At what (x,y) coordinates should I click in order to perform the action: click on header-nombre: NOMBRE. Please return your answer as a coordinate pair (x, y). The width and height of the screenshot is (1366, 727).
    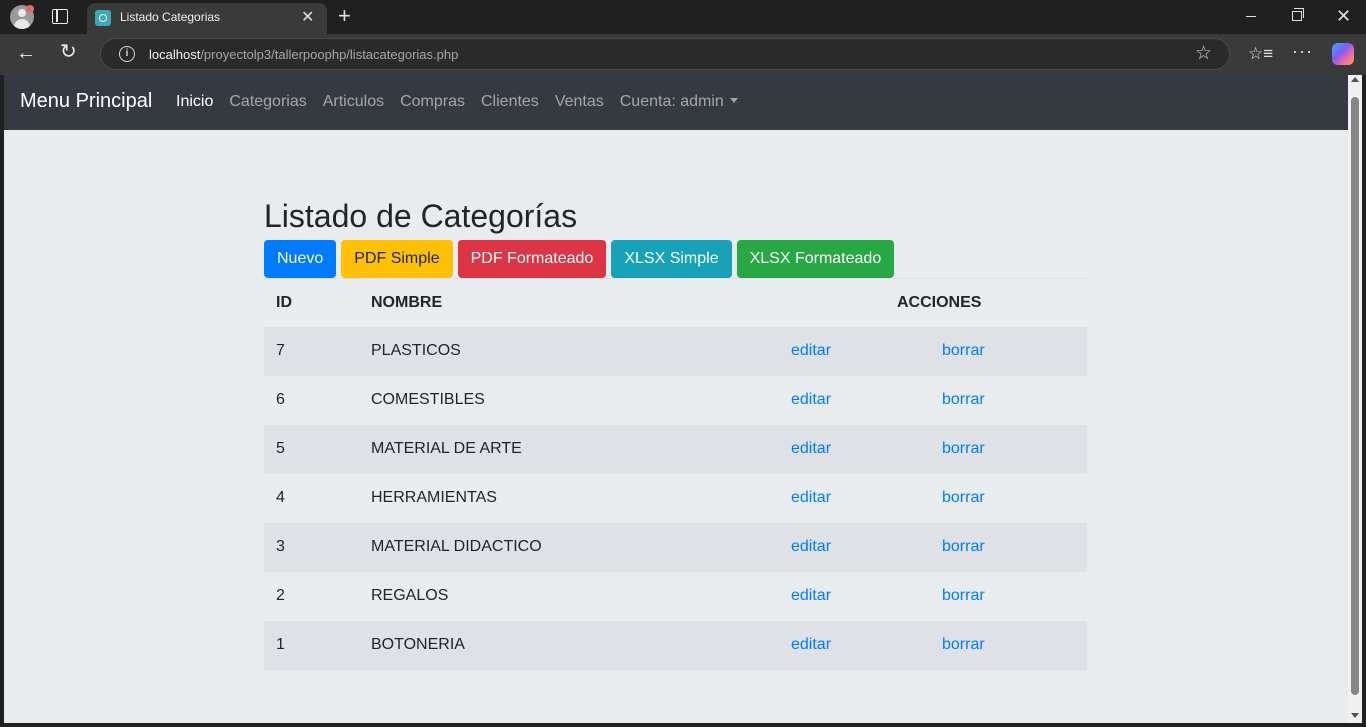
    Looking at the image, I should click on (569, 302).